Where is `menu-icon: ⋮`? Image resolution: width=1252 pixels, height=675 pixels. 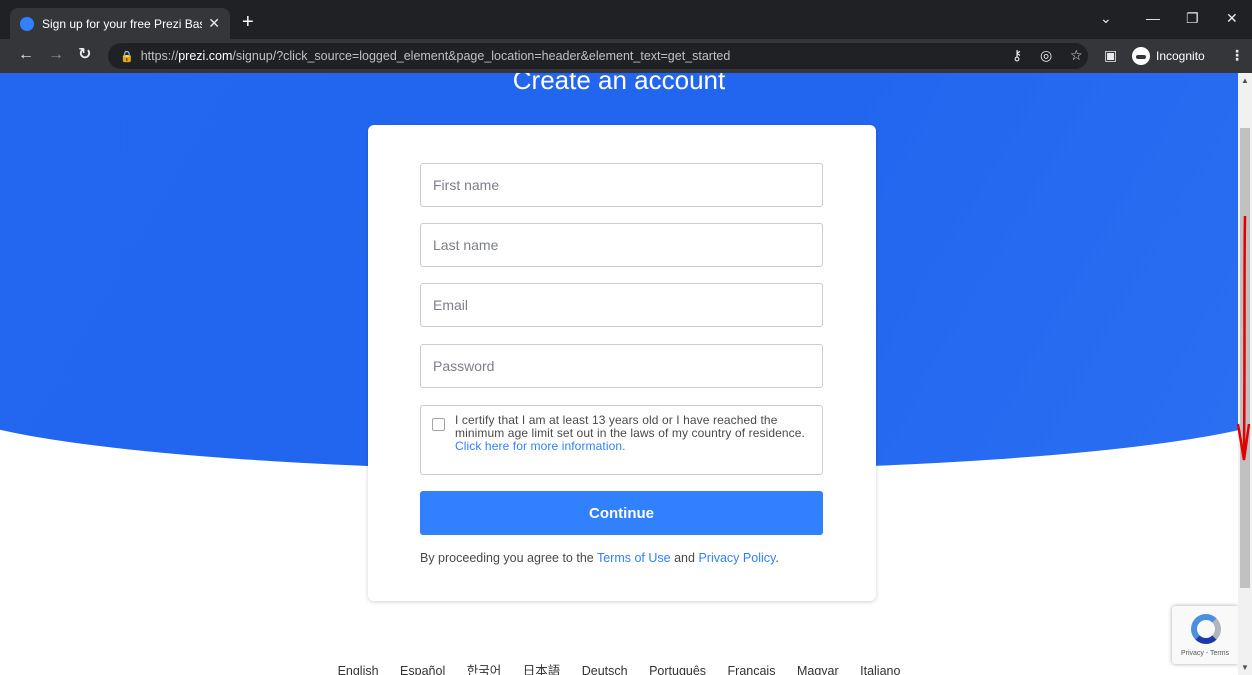
menu-icon: ⋮ is located at coordinates (1237, 55).